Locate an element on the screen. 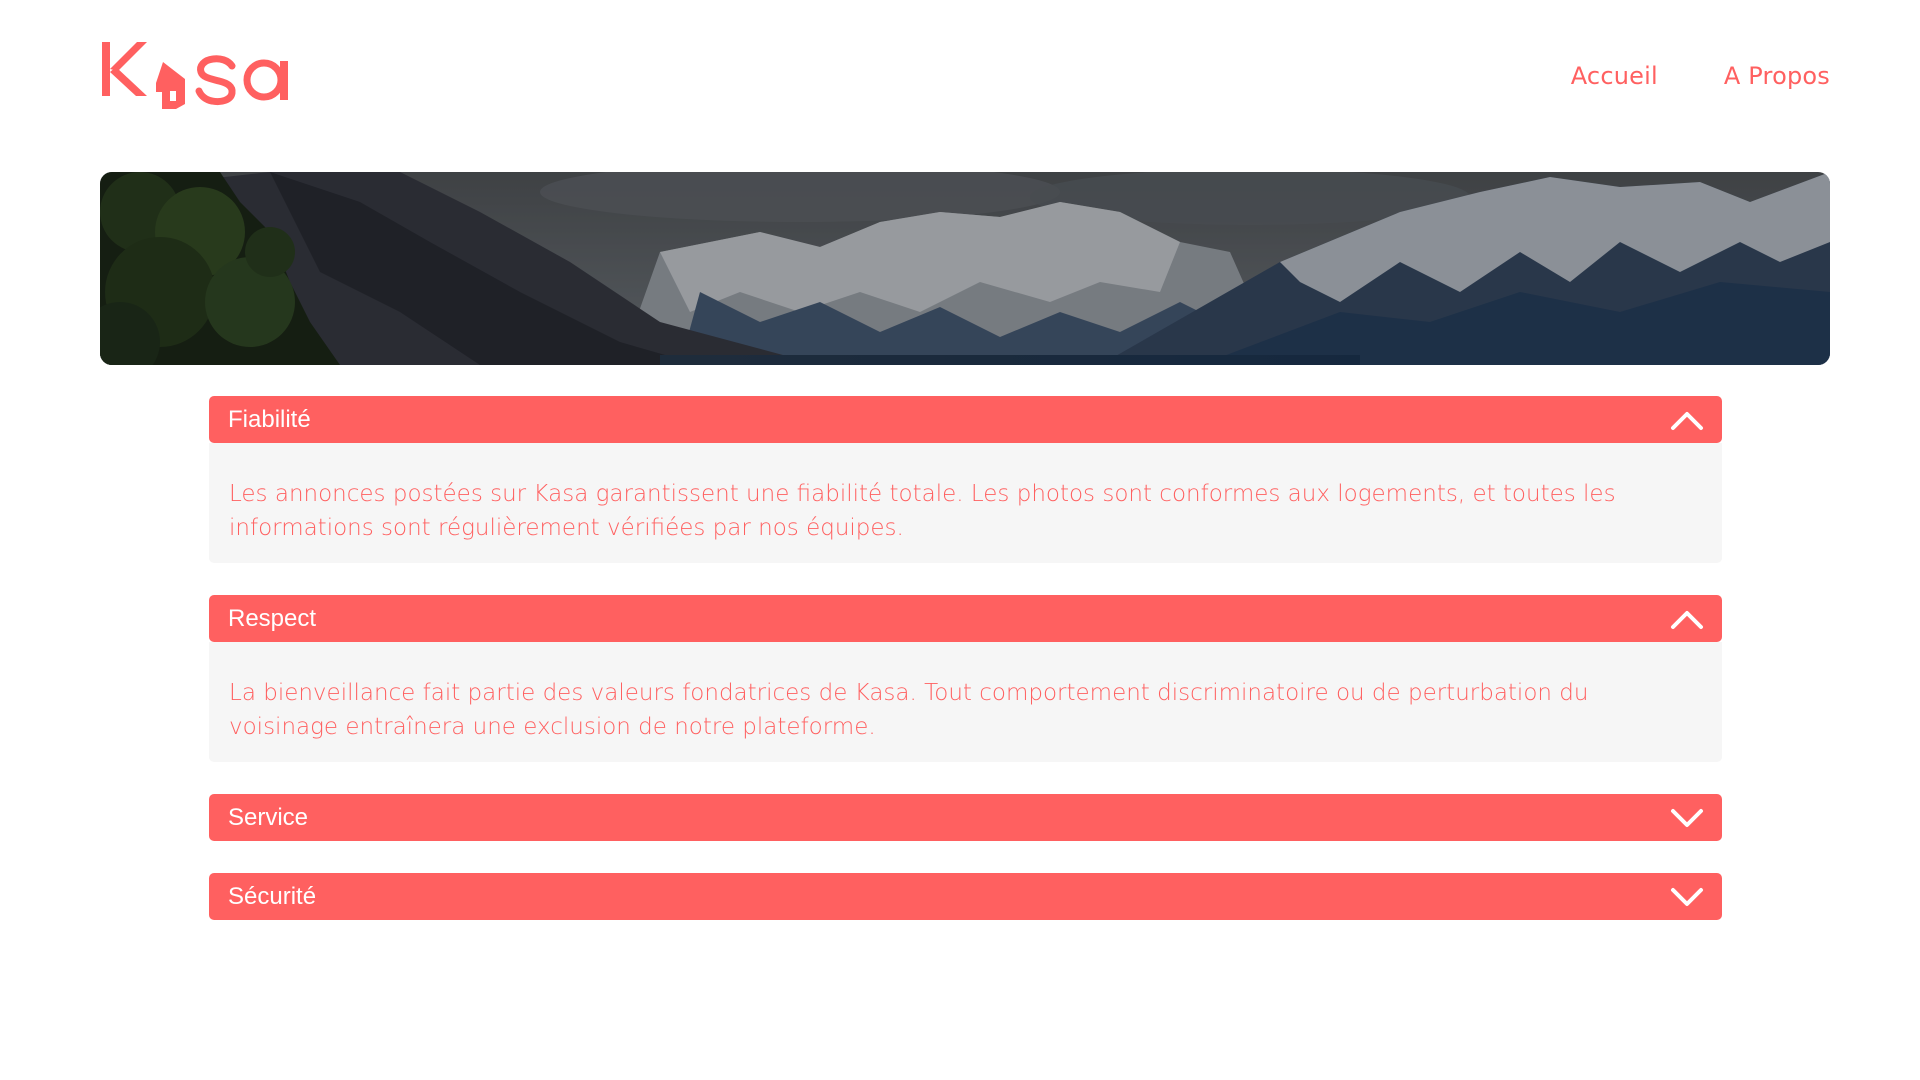  section-title: Service is located at coordinates (268, 817).